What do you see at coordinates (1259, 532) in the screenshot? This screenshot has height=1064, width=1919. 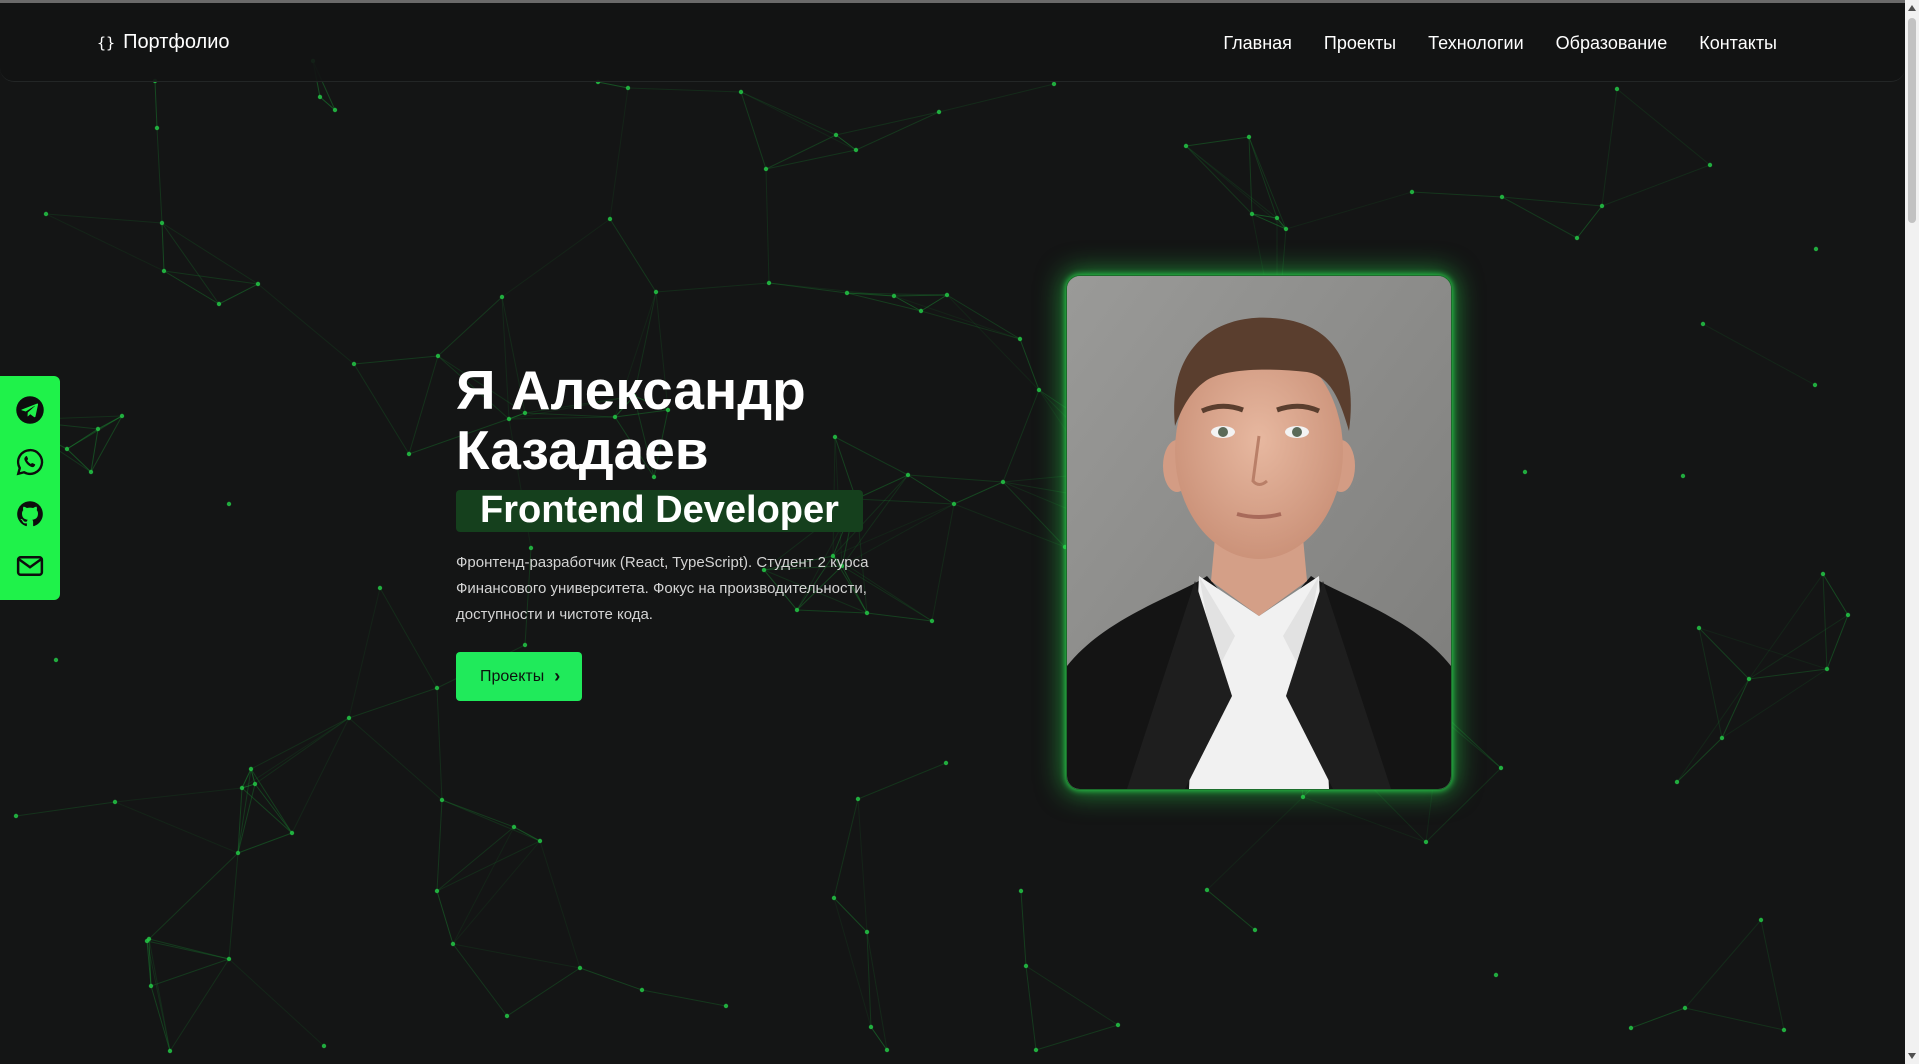 I see `profile-photo` at bounding box center [1259, 532].